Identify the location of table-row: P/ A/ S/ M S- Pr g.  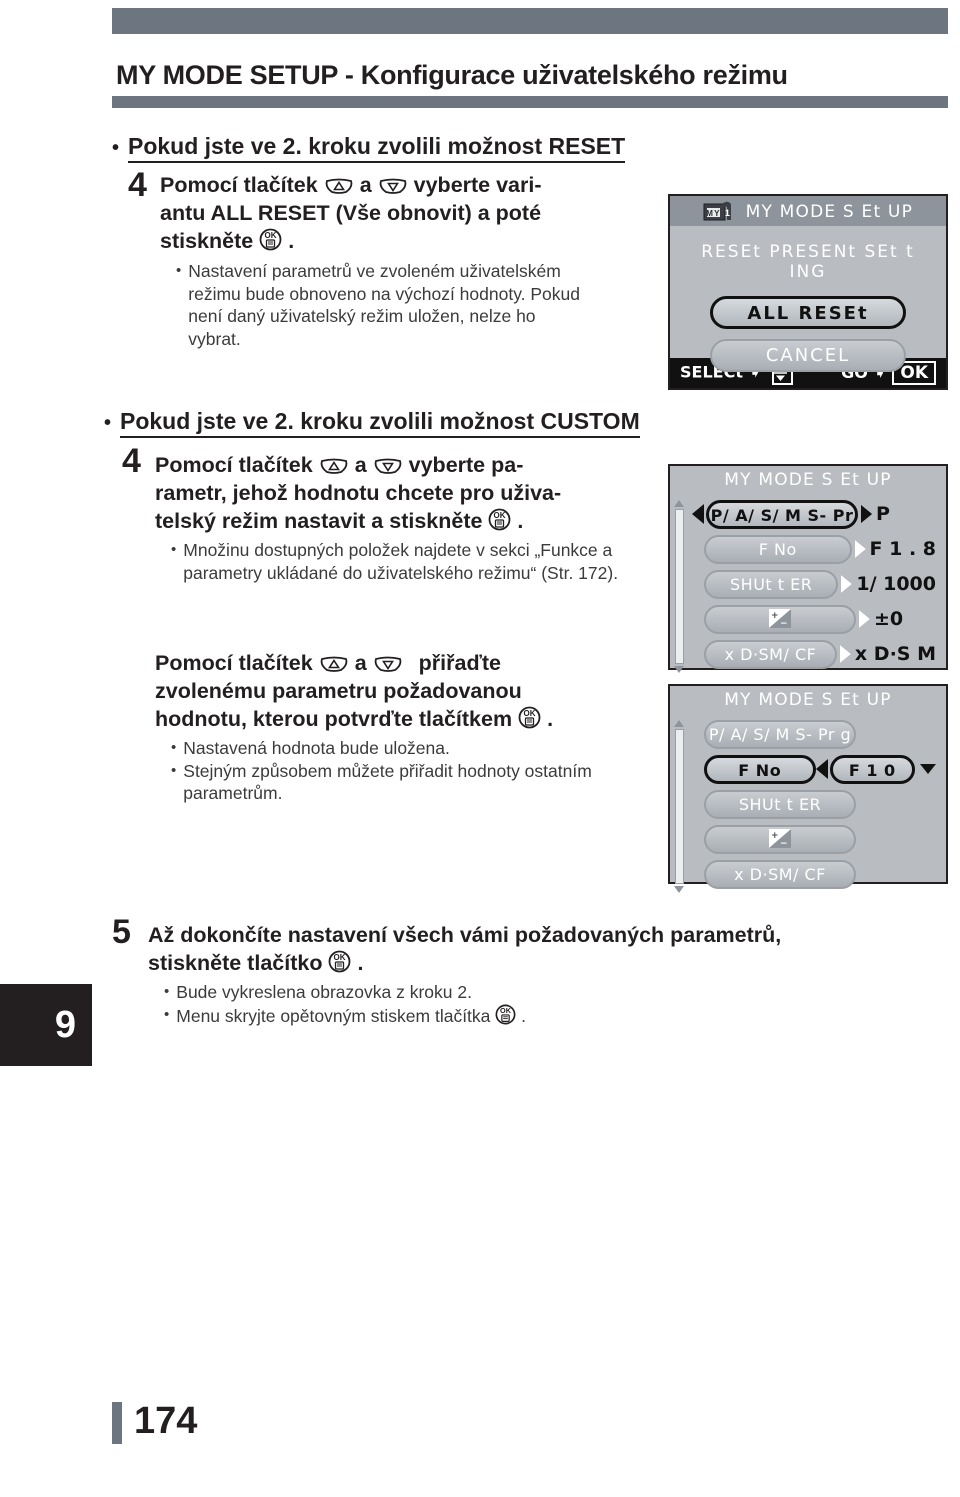
(820, 734).